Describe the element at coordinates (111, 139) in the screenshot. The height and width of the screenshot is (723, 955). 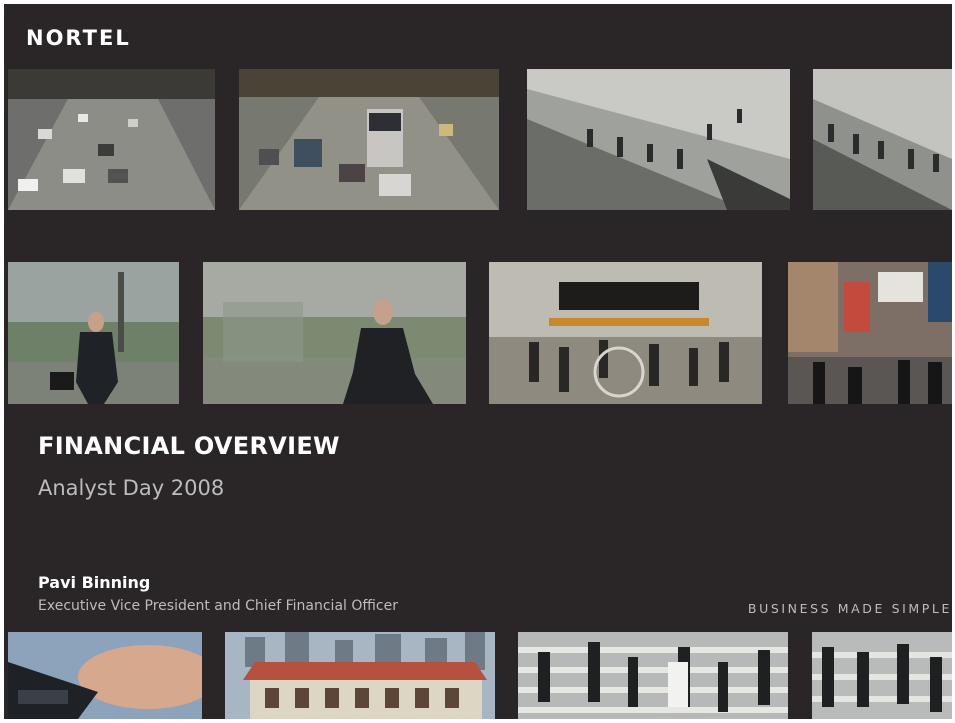
I see `city-traffic-photo` at that location.